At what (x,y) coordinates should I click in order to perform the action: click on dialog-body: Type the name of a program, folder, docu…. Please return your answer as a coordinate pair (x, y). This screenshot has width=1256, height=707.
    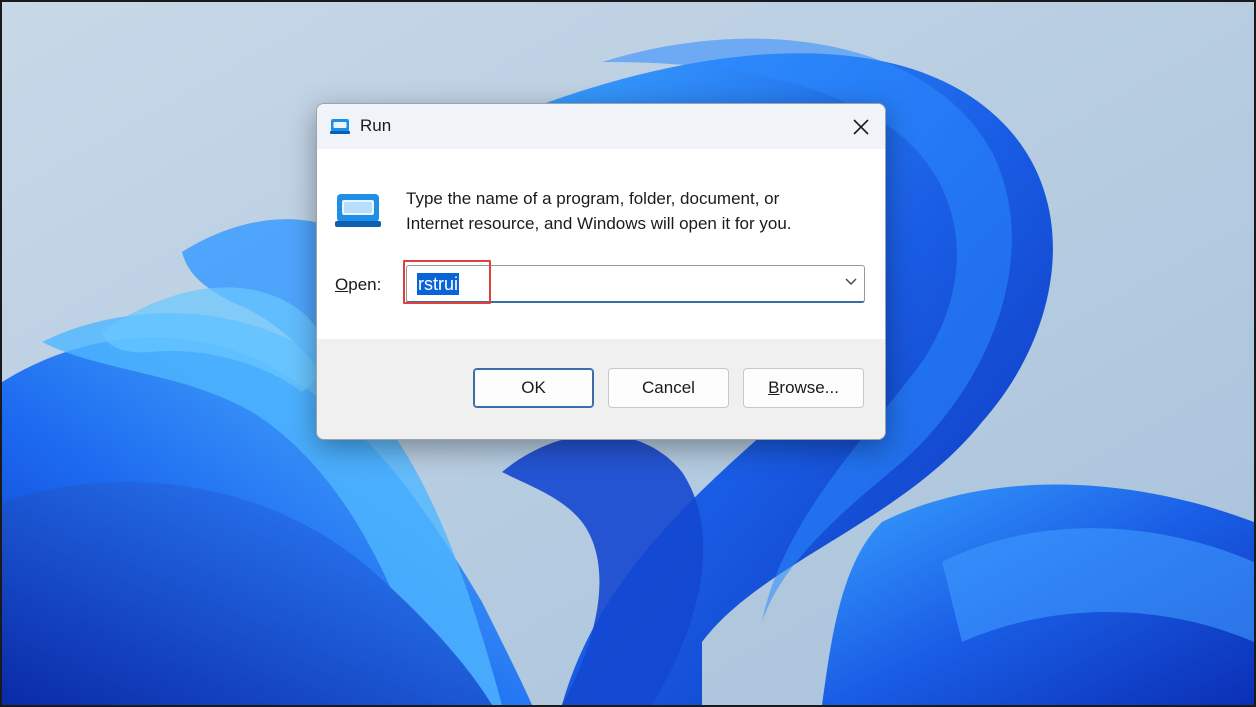
    Looking at the image, I should click on (601, 244).